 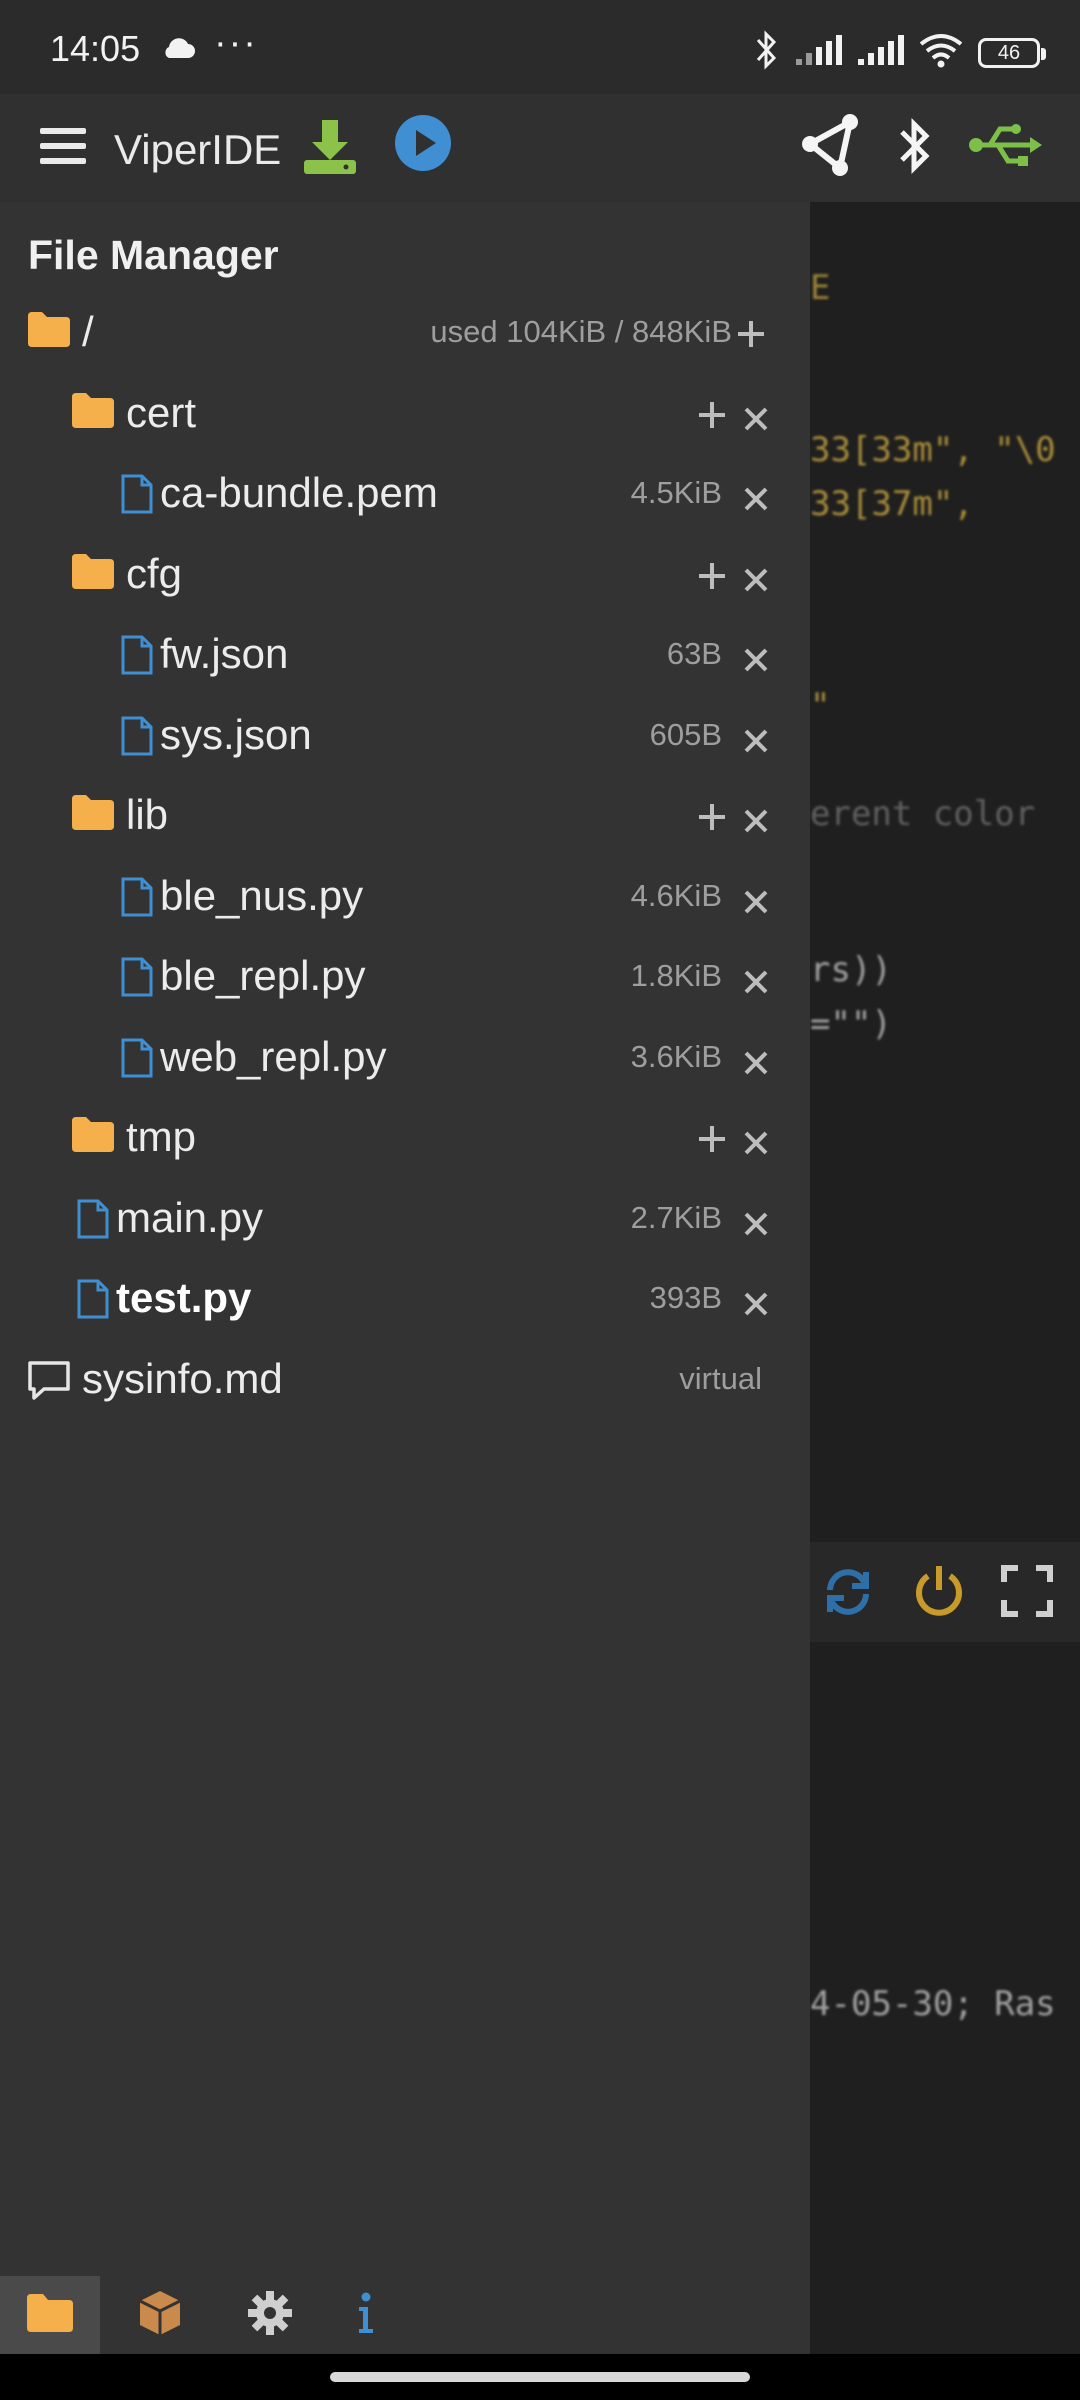 I want to click on settings-icon, so click(x=270, y=2315).